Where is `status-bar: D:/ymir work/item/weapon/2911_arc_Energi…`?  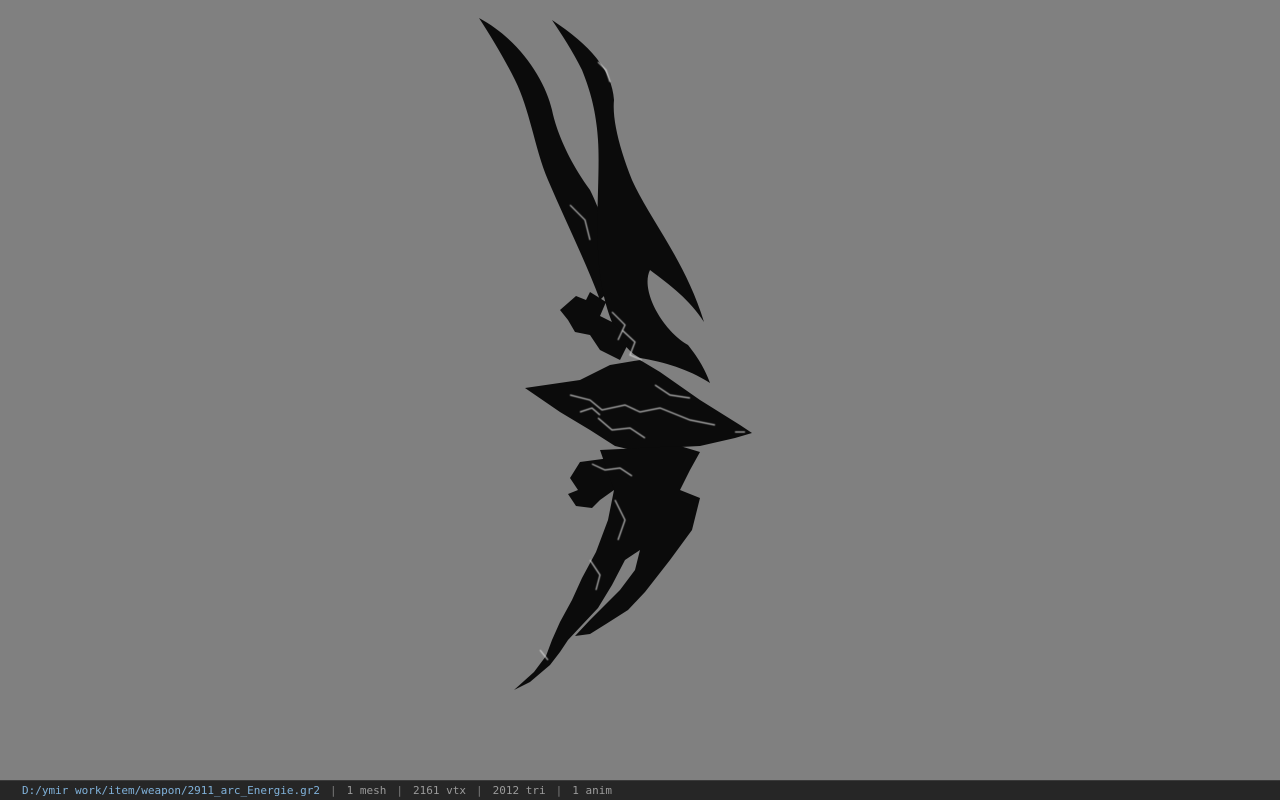
status-bar: D:/ymir work/item/weapon/2911_arc_Energi… is located at coordinates (640, 790).